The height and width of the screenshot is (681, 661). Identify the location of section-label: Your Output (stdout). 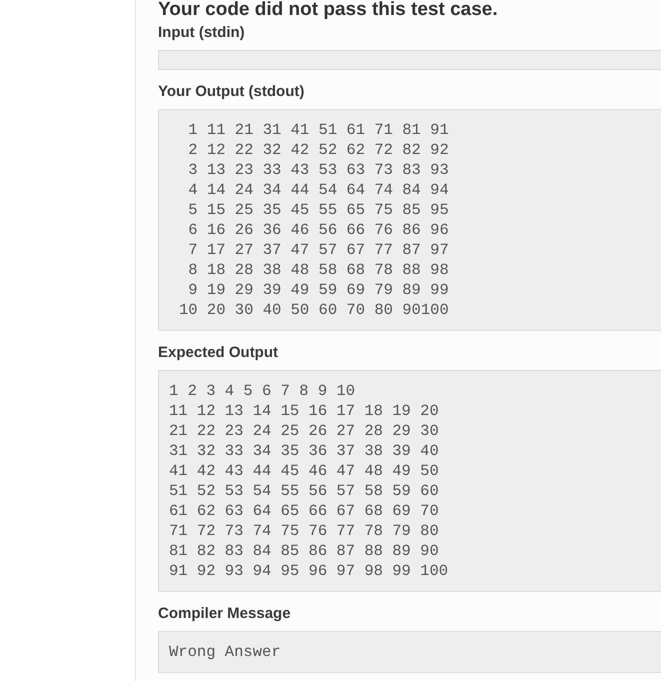
(232, 92).